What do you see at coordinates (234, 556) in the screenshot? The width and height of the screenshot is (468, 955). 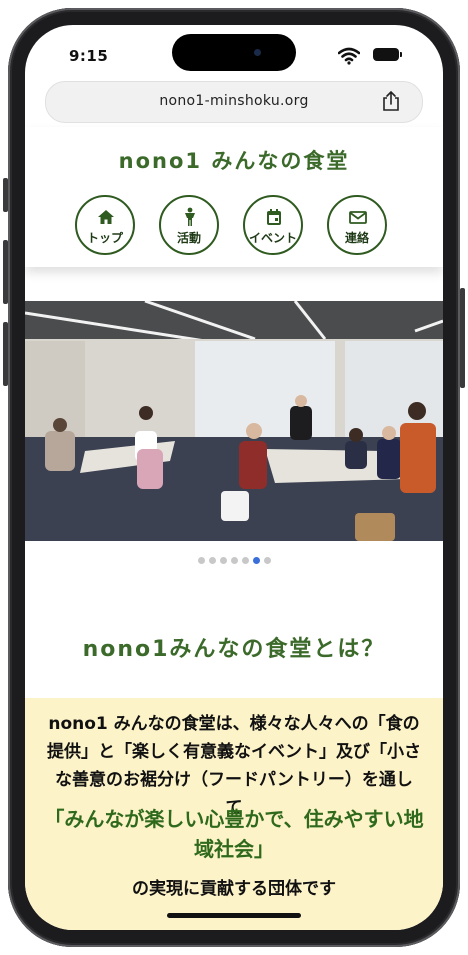 I see `carousel-dots` at bounding box center [234, 556].